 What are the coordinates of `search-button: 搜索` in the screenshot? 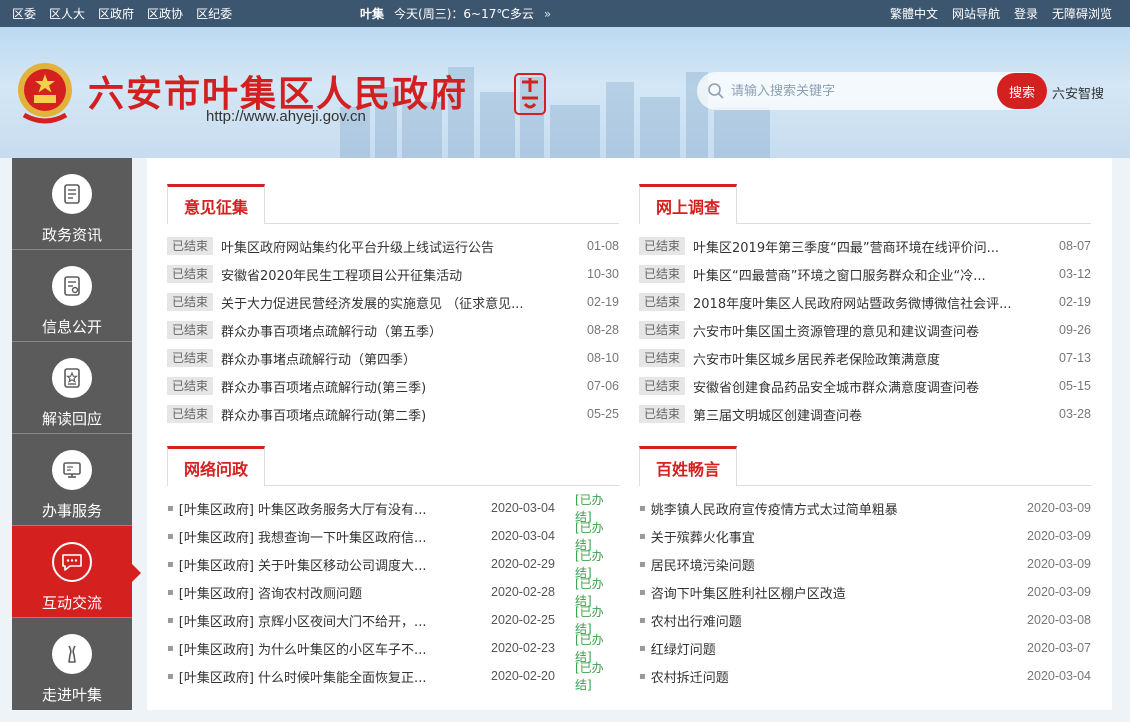 It's located at (1022, 91).